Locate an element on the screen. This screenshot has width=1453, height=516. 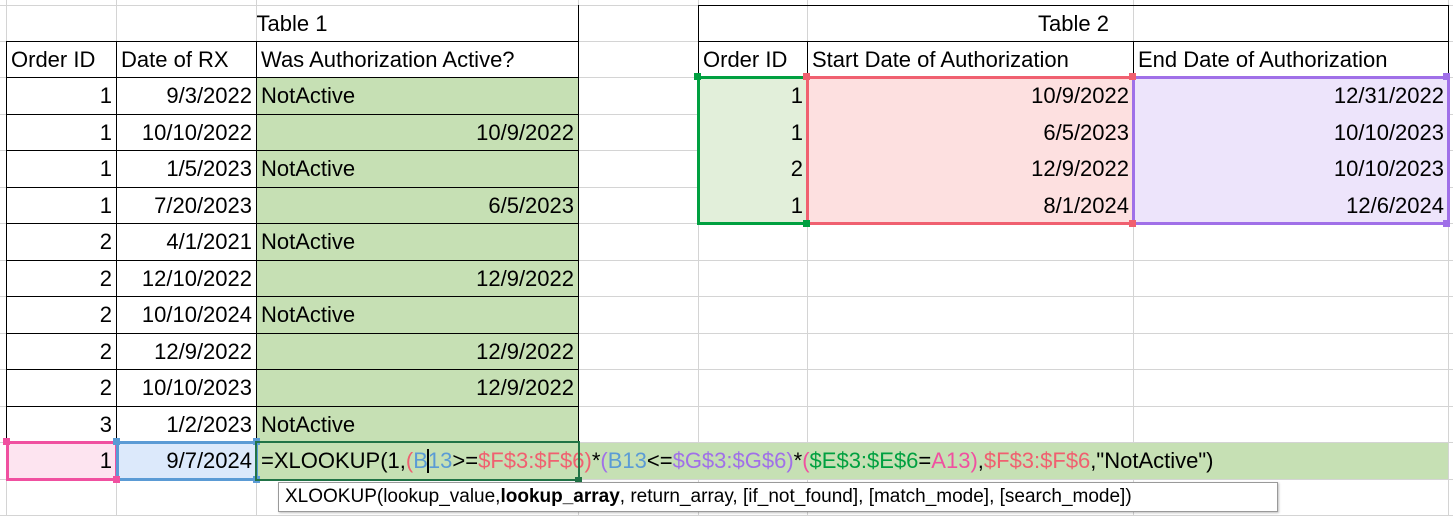
table1-cell-date: 1/2/2023 is located at coordinates (186, 424).